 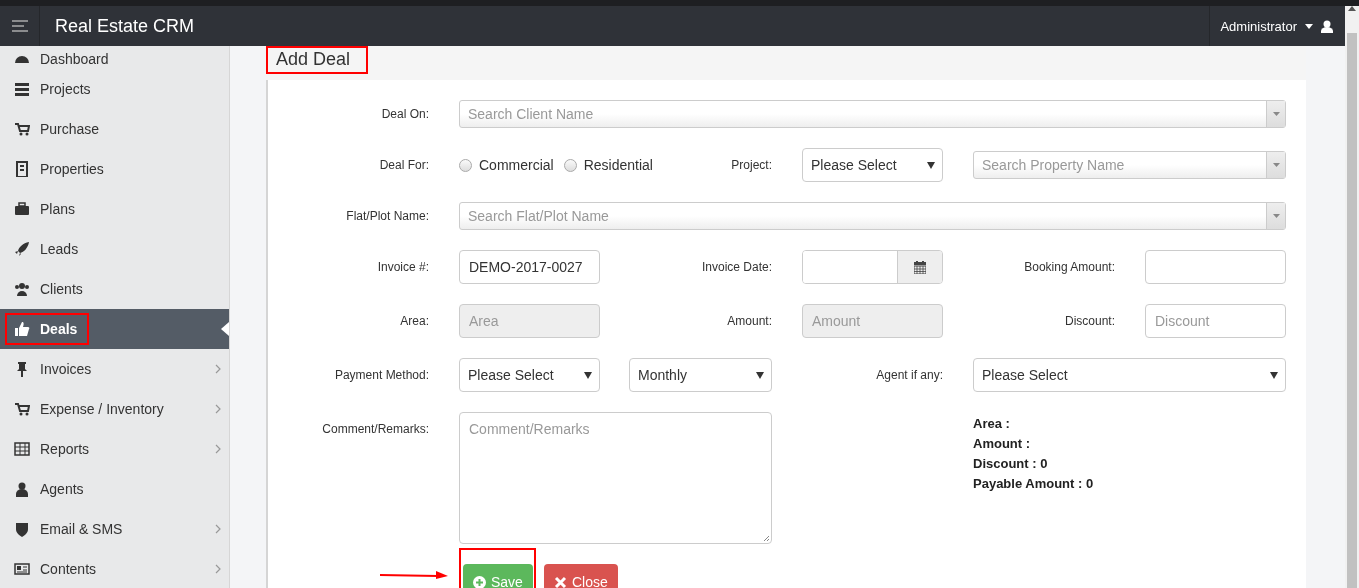 I want to click on field-label: Invoice Date:, so click(x=736, y=267).